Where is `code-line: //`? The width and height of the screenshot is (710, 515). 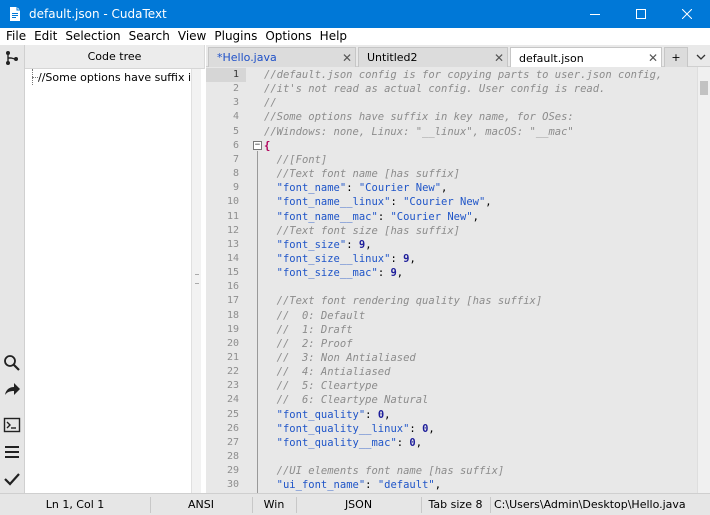
code-line: // is located at coordinates (479, 103).